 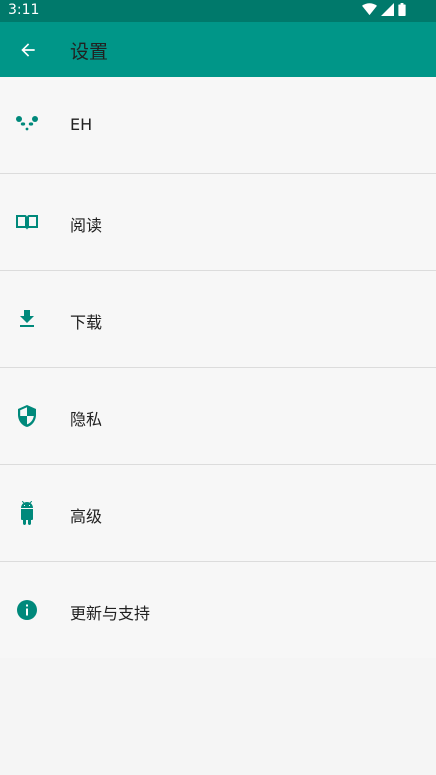 I want to click on status-bar: 3:11, so click(x=218, y=11).